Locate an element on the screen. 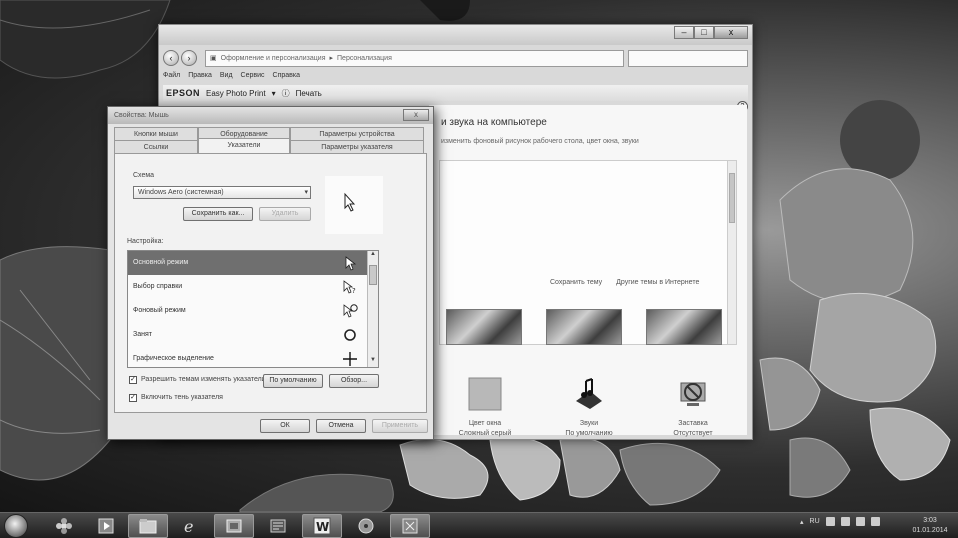 This screenshot has width=958, height=538. toolbar-dropdown-icon: ▾ is located at coordinates (274, 93).